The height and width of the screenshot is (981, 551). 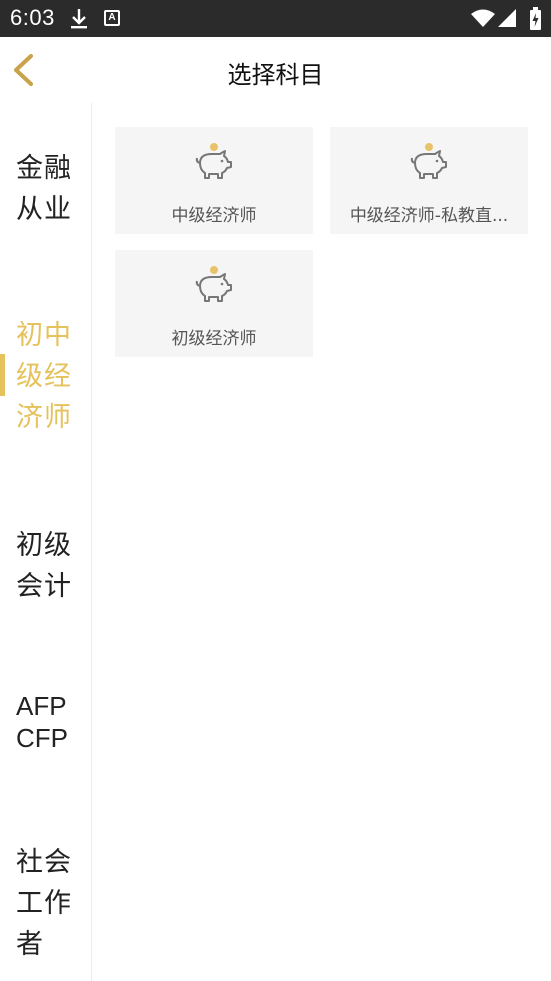 I want to click on subject-card: 中级经济师, so click(x=214, y=180).